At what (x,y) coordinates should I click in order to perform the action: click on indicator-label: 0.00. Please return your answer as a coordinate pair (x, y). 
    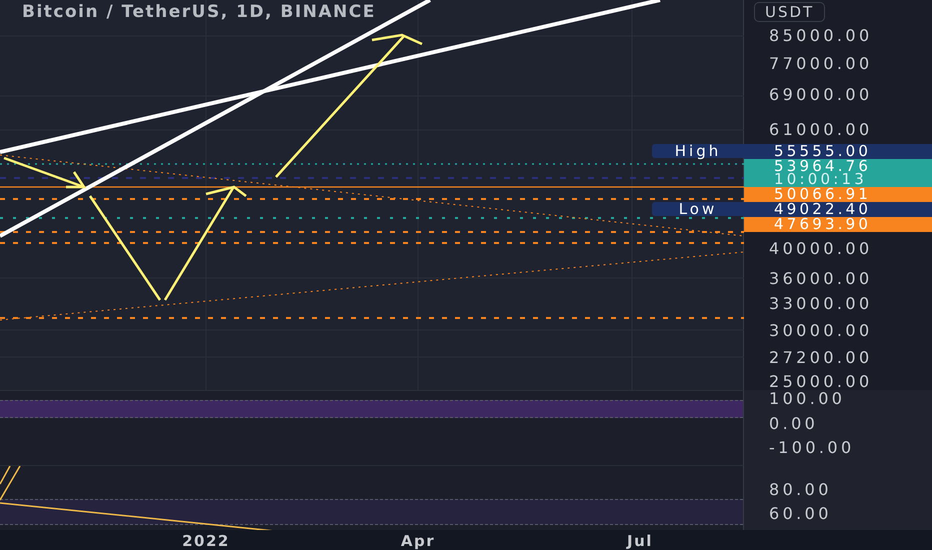
    Looking at the image, I should click on (794, 423).